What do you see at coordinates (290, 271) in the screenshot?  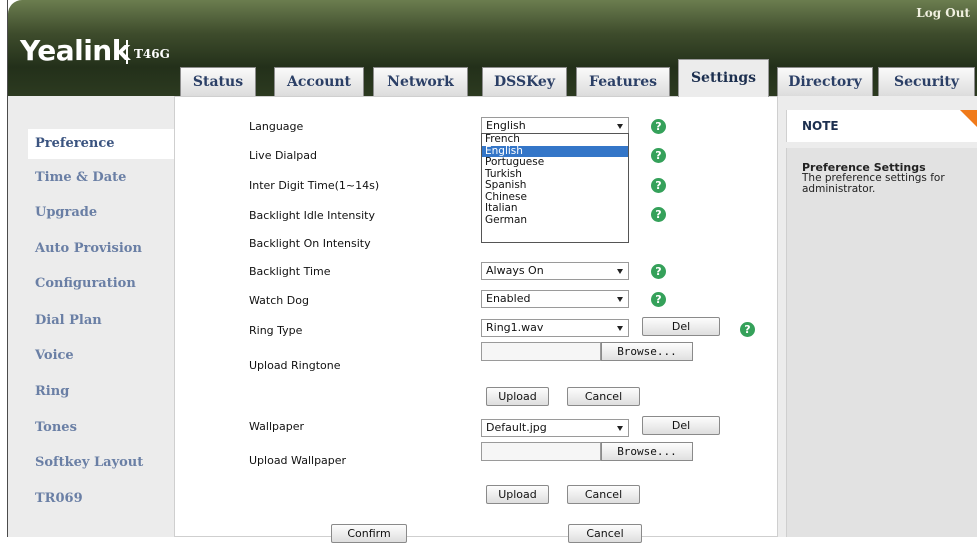 I see `backlight-time-label: Backlight Time` at bounding box center [290, 271].